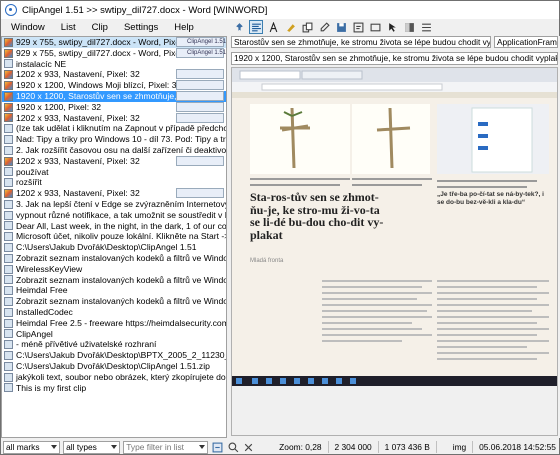  I want to click on filter-options-icon, so click(217, 447).